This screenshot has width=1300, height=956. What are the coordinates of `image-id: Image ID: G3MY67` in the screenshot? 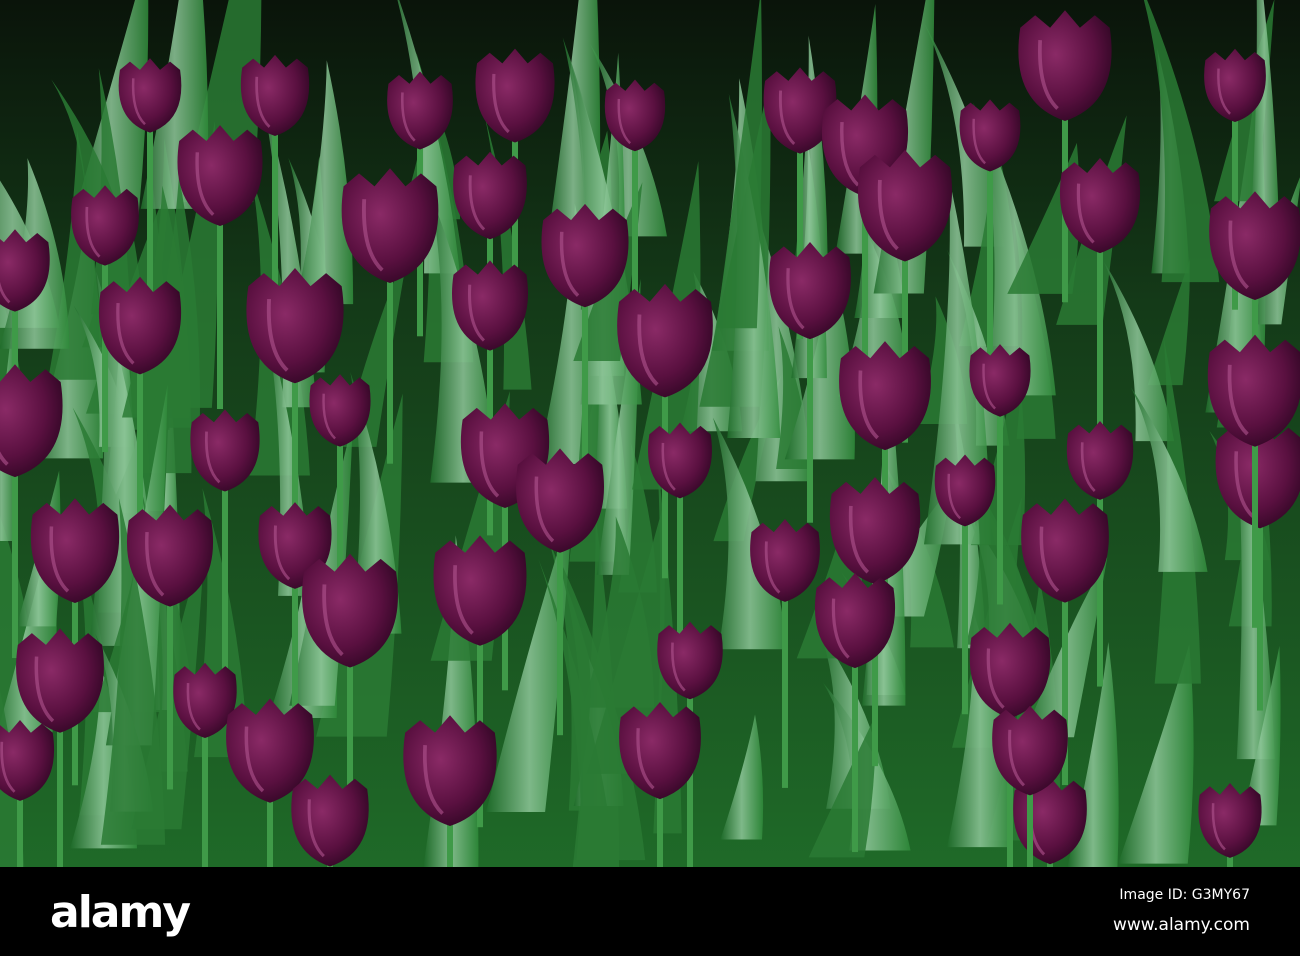 It's located at (1184, 895).